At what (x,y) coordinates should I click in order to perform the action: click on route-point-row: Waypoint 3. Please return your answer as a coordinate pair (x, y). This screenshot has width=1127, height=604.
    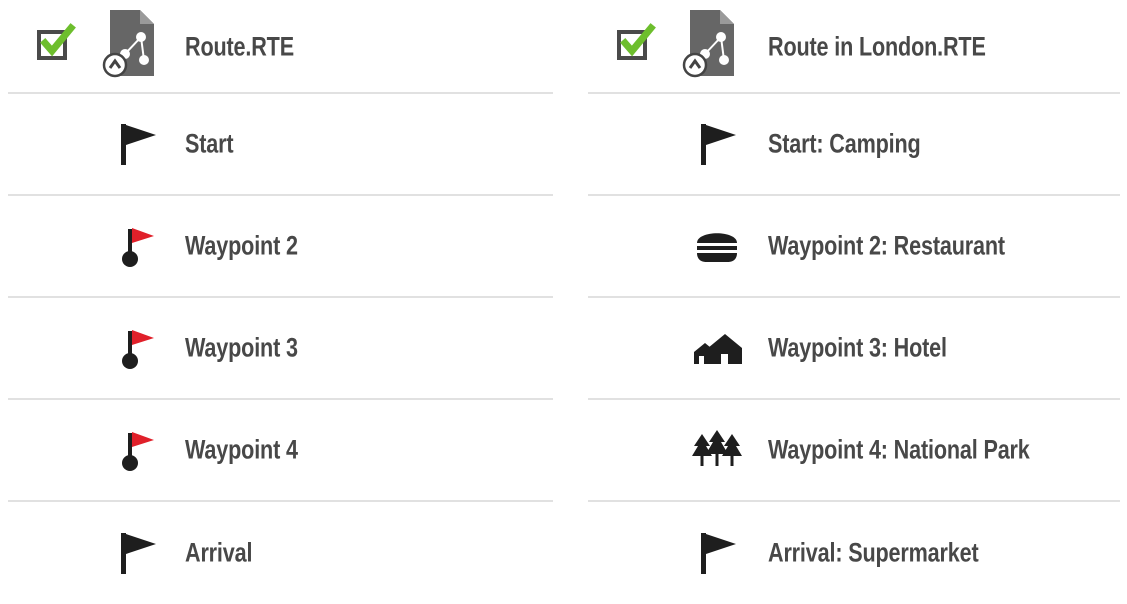
    Looking at the image, I should click on (280, 349).